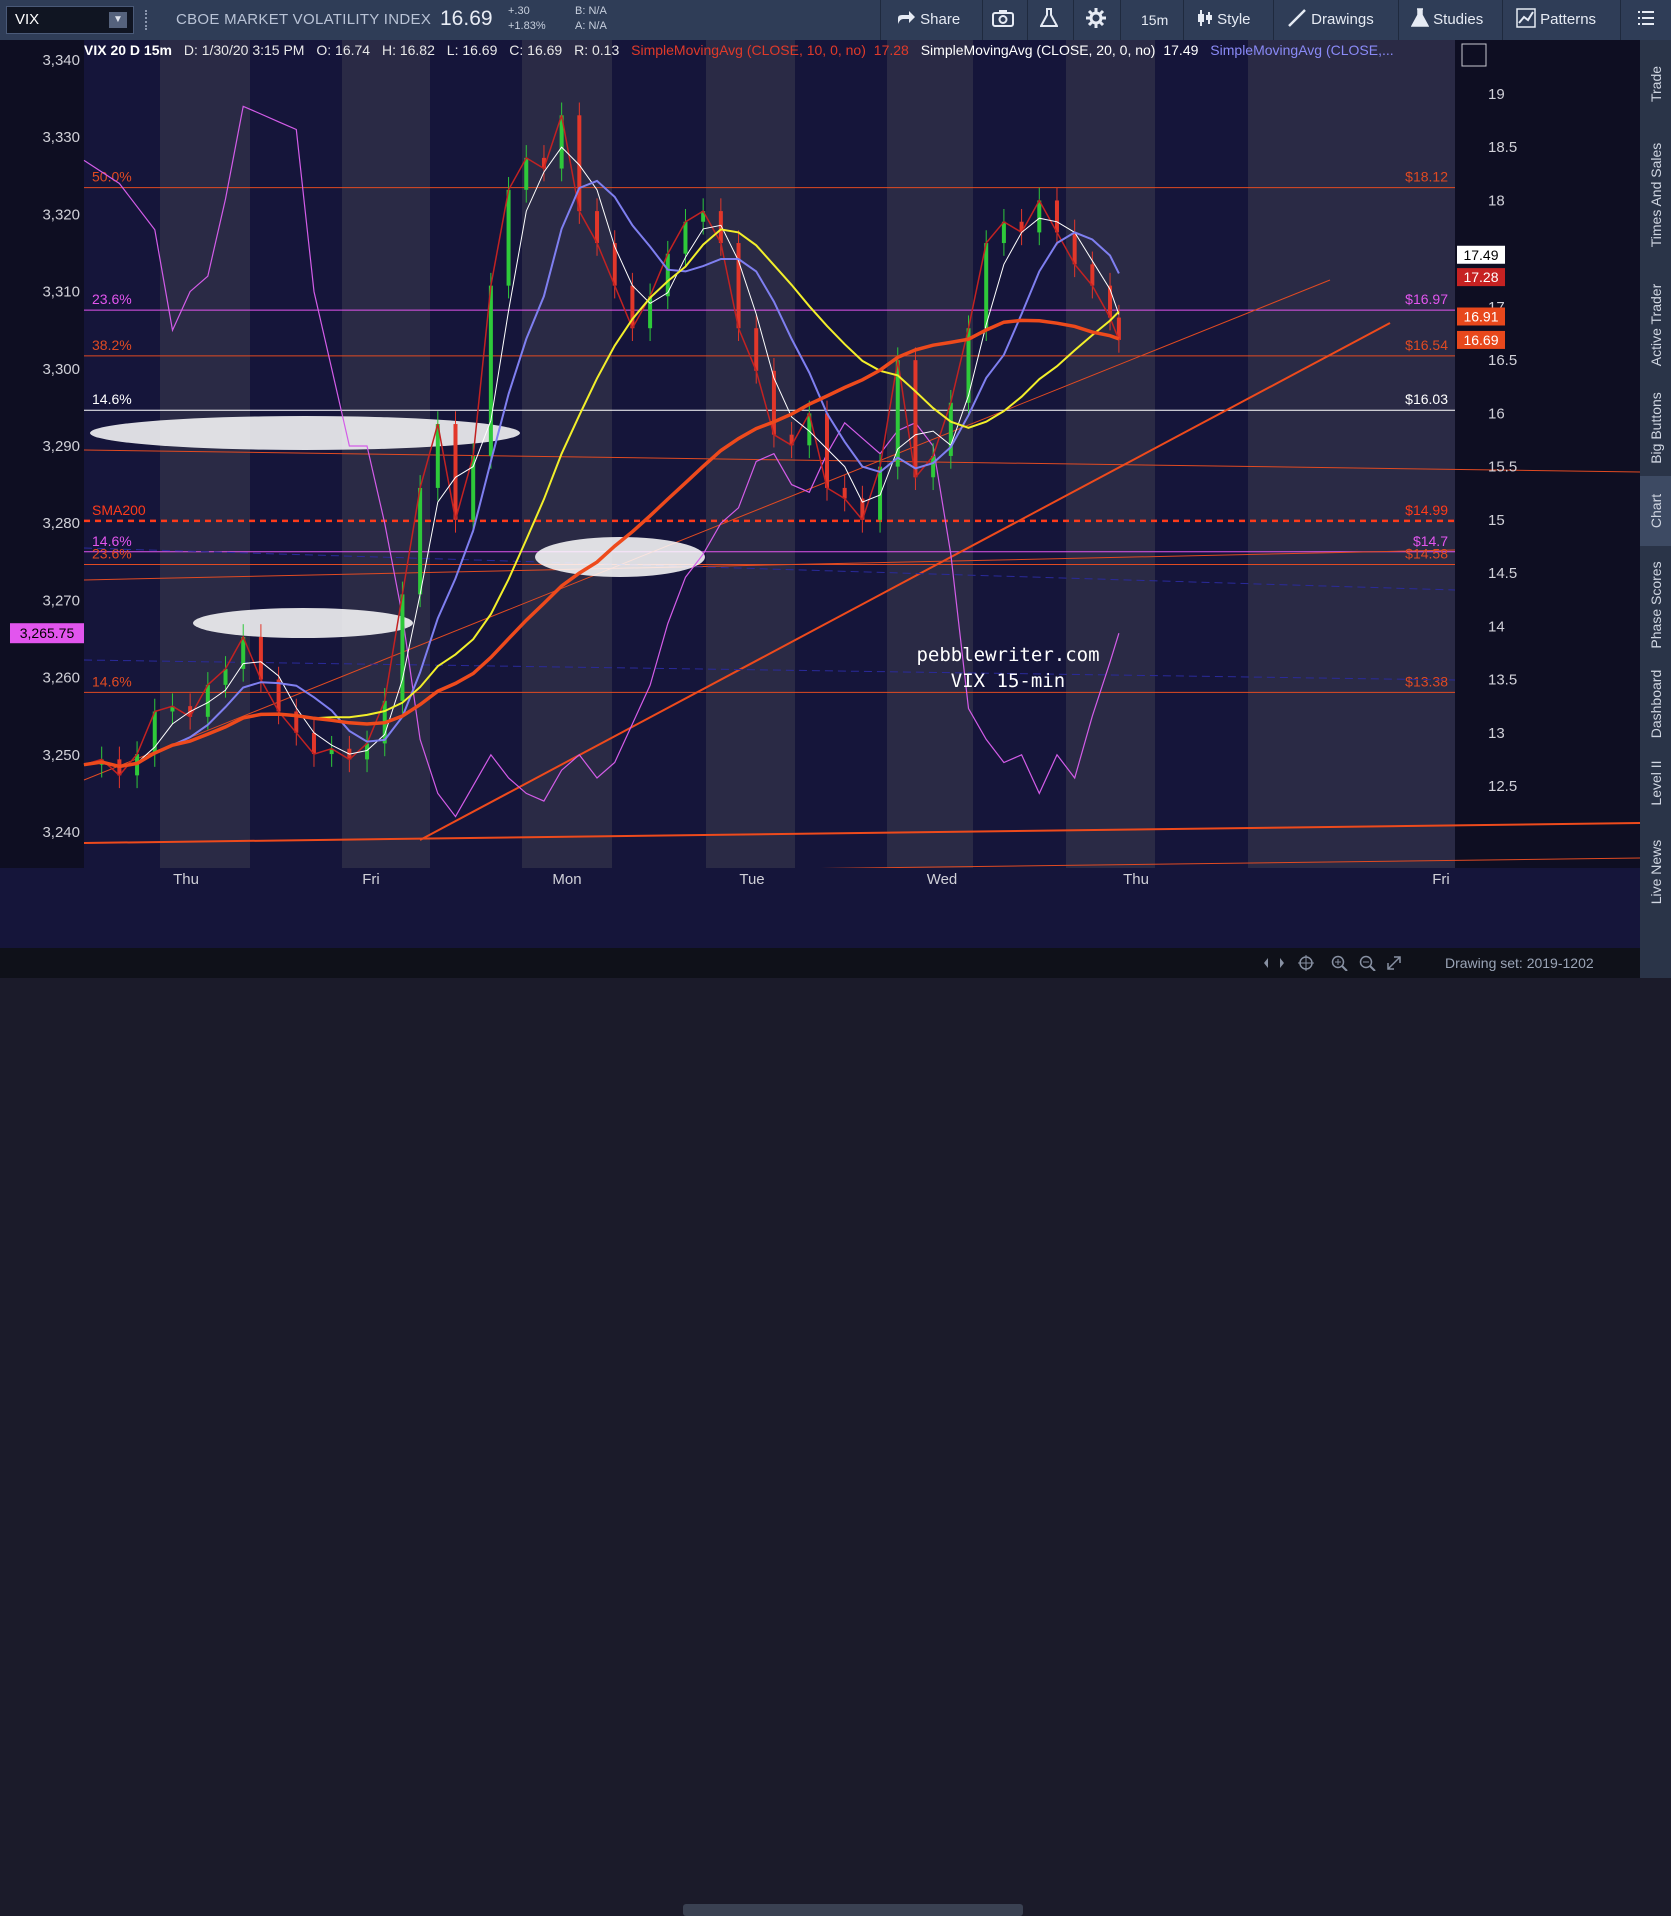 This screenshot has width=1671, height=1916. Describe the element at coordinates (343, 50) in the screenshot. I see `bar-open: O: 16.74` at that location.